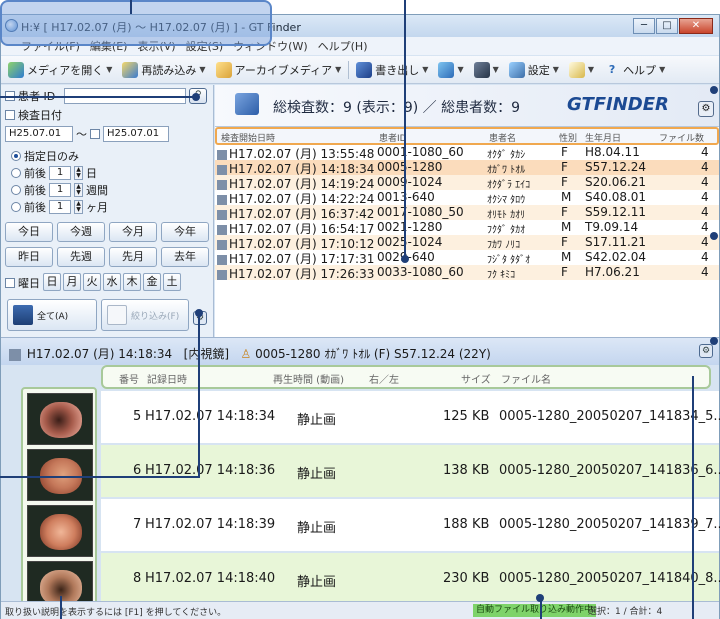 The image size is (720, 619). What do you see at coordinates (185, 257) in the screenshot?
I see `last-year-button: 去年` at bounding box center [185, 257].